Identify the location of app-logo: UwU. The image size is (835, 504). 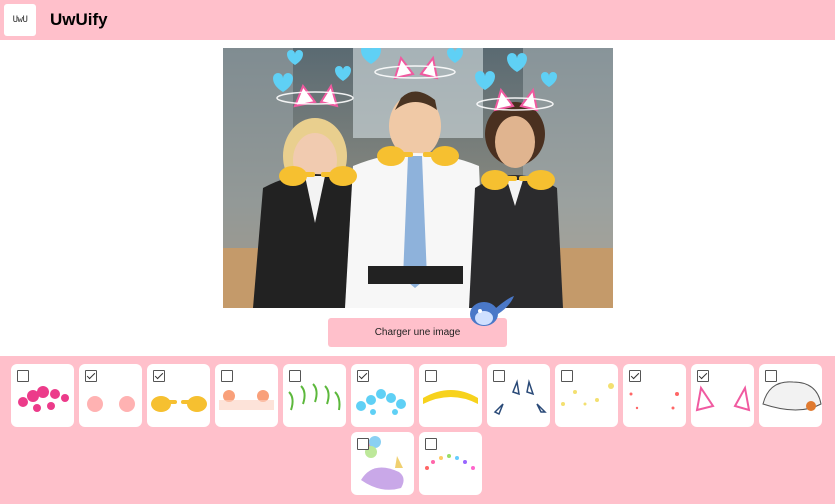
(20, 20).